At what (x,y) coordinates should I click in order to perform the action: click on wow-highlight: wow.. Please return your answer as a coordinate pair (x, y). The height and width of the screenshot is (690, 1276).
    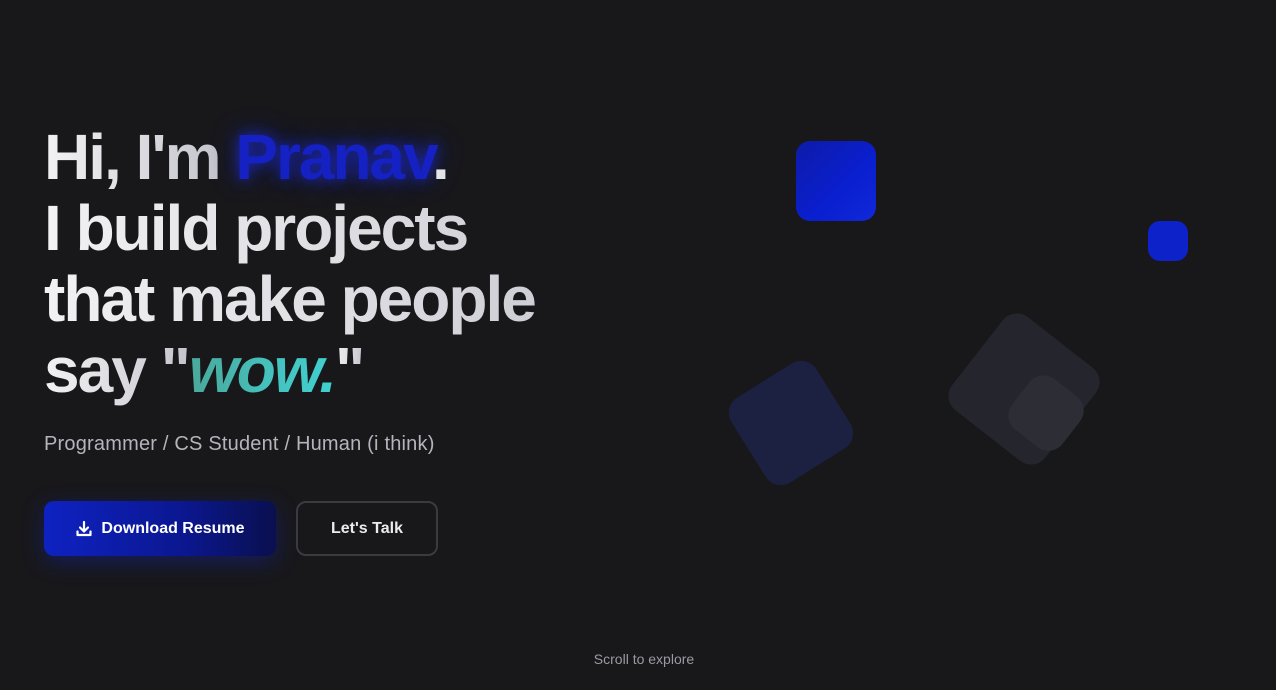
    Looking at the image, I should click on (262, 370).